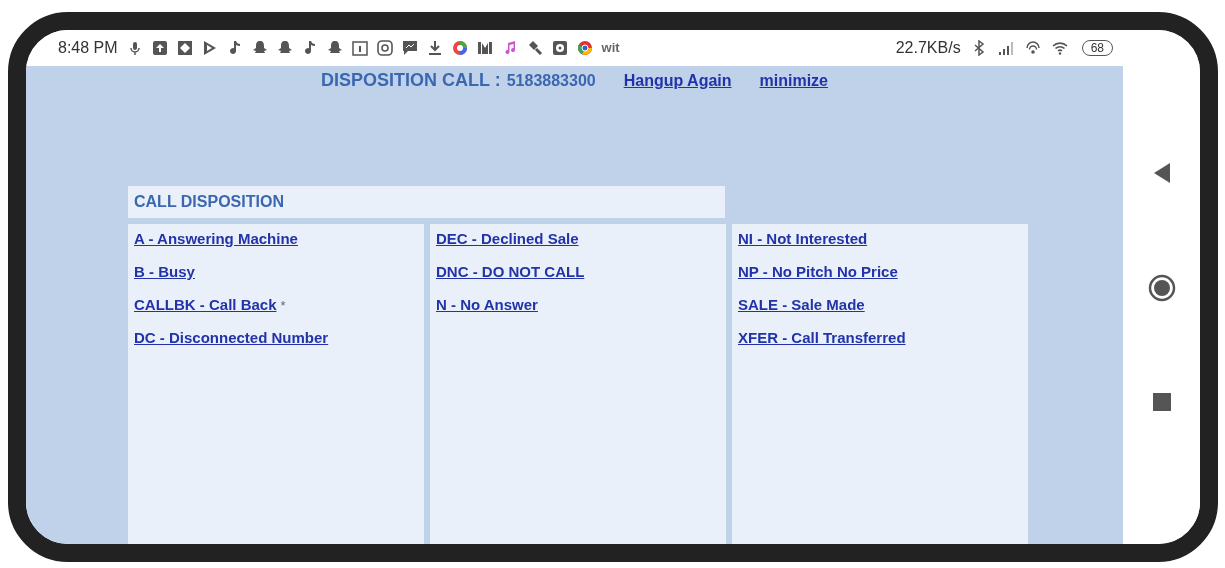  What do you see at coordinates (801, 305) in the screenshot?
I see `disposition-link: SALE - Sale Made` at bounding box center [801, 305].